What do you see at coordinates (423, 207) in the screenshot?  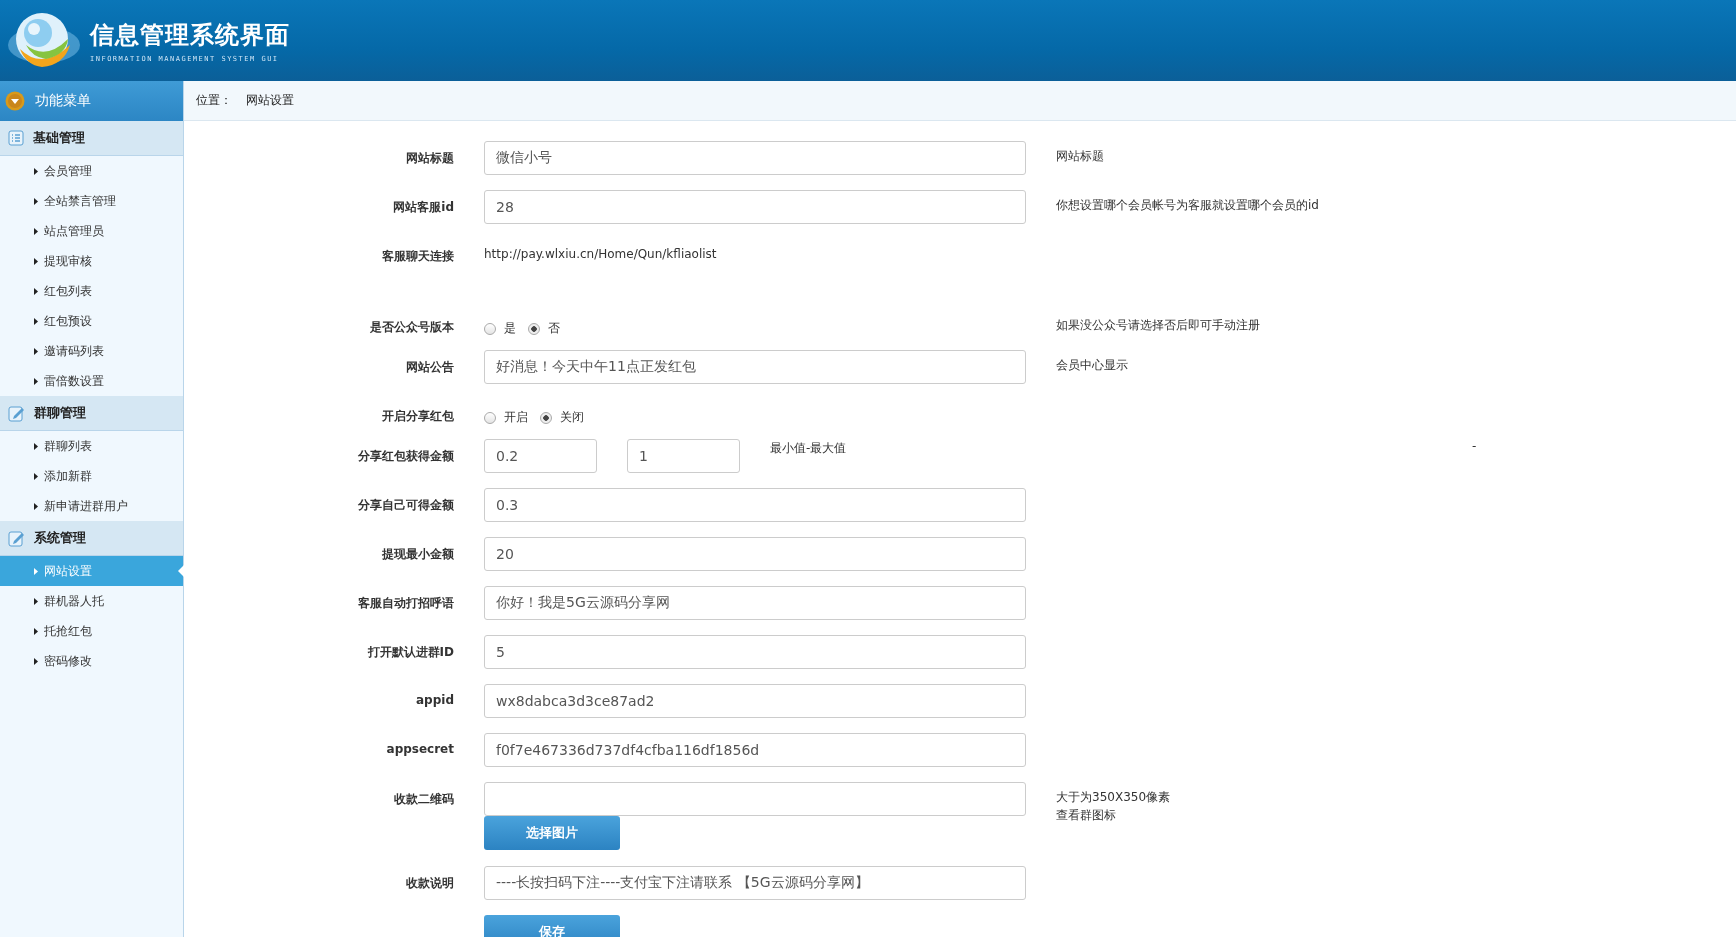 I see `field-label: 网站客服id` at bounding box center [423, 207].